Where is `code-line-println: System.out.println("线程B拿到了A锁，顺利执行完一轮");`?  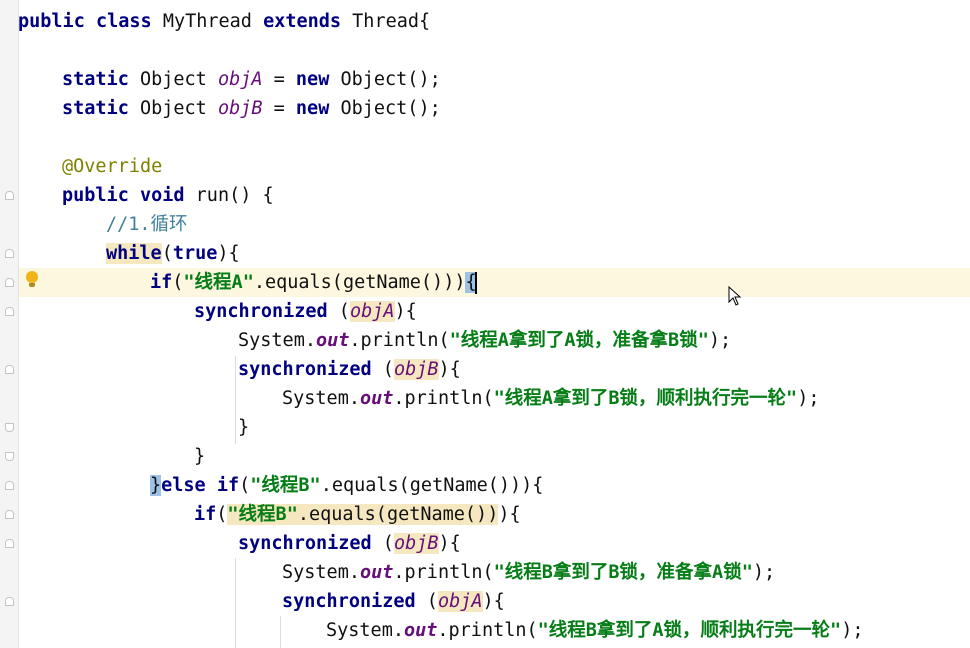 code-line-println: System.out.println("线程B拿到了A锁，顺利执行完一轮"); is located at coordinates (595, 630).